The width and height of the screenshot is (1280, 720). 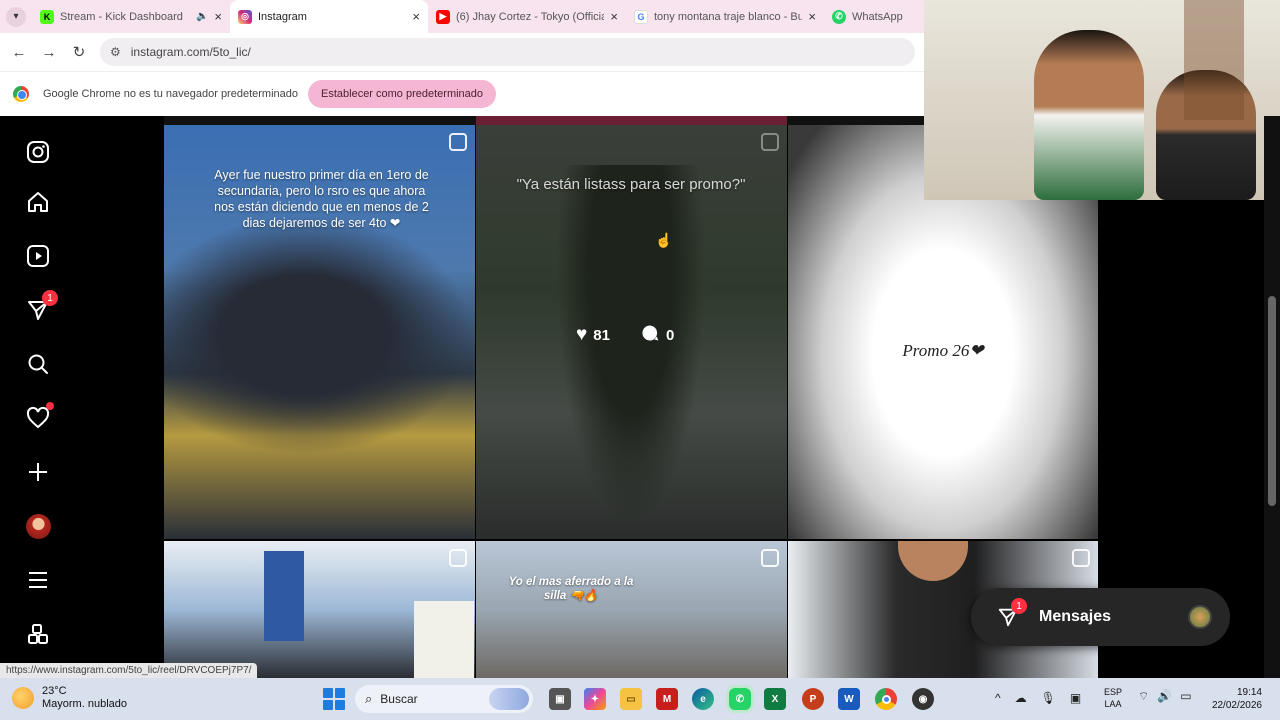 What do you see at coordinates (631, 184) in the screenshot?
I see `post-caption: "Ya están listass para ser promo?"` at bounding box center [631, 184].